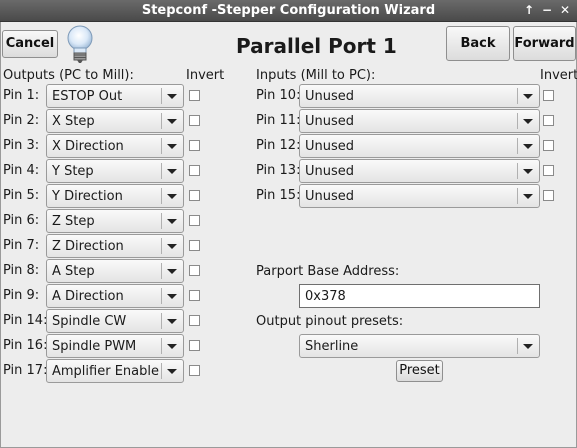 This screenshot has width=577, height=448. I want to click on outputs-pin-select: Y Direction, so click(115, 196).